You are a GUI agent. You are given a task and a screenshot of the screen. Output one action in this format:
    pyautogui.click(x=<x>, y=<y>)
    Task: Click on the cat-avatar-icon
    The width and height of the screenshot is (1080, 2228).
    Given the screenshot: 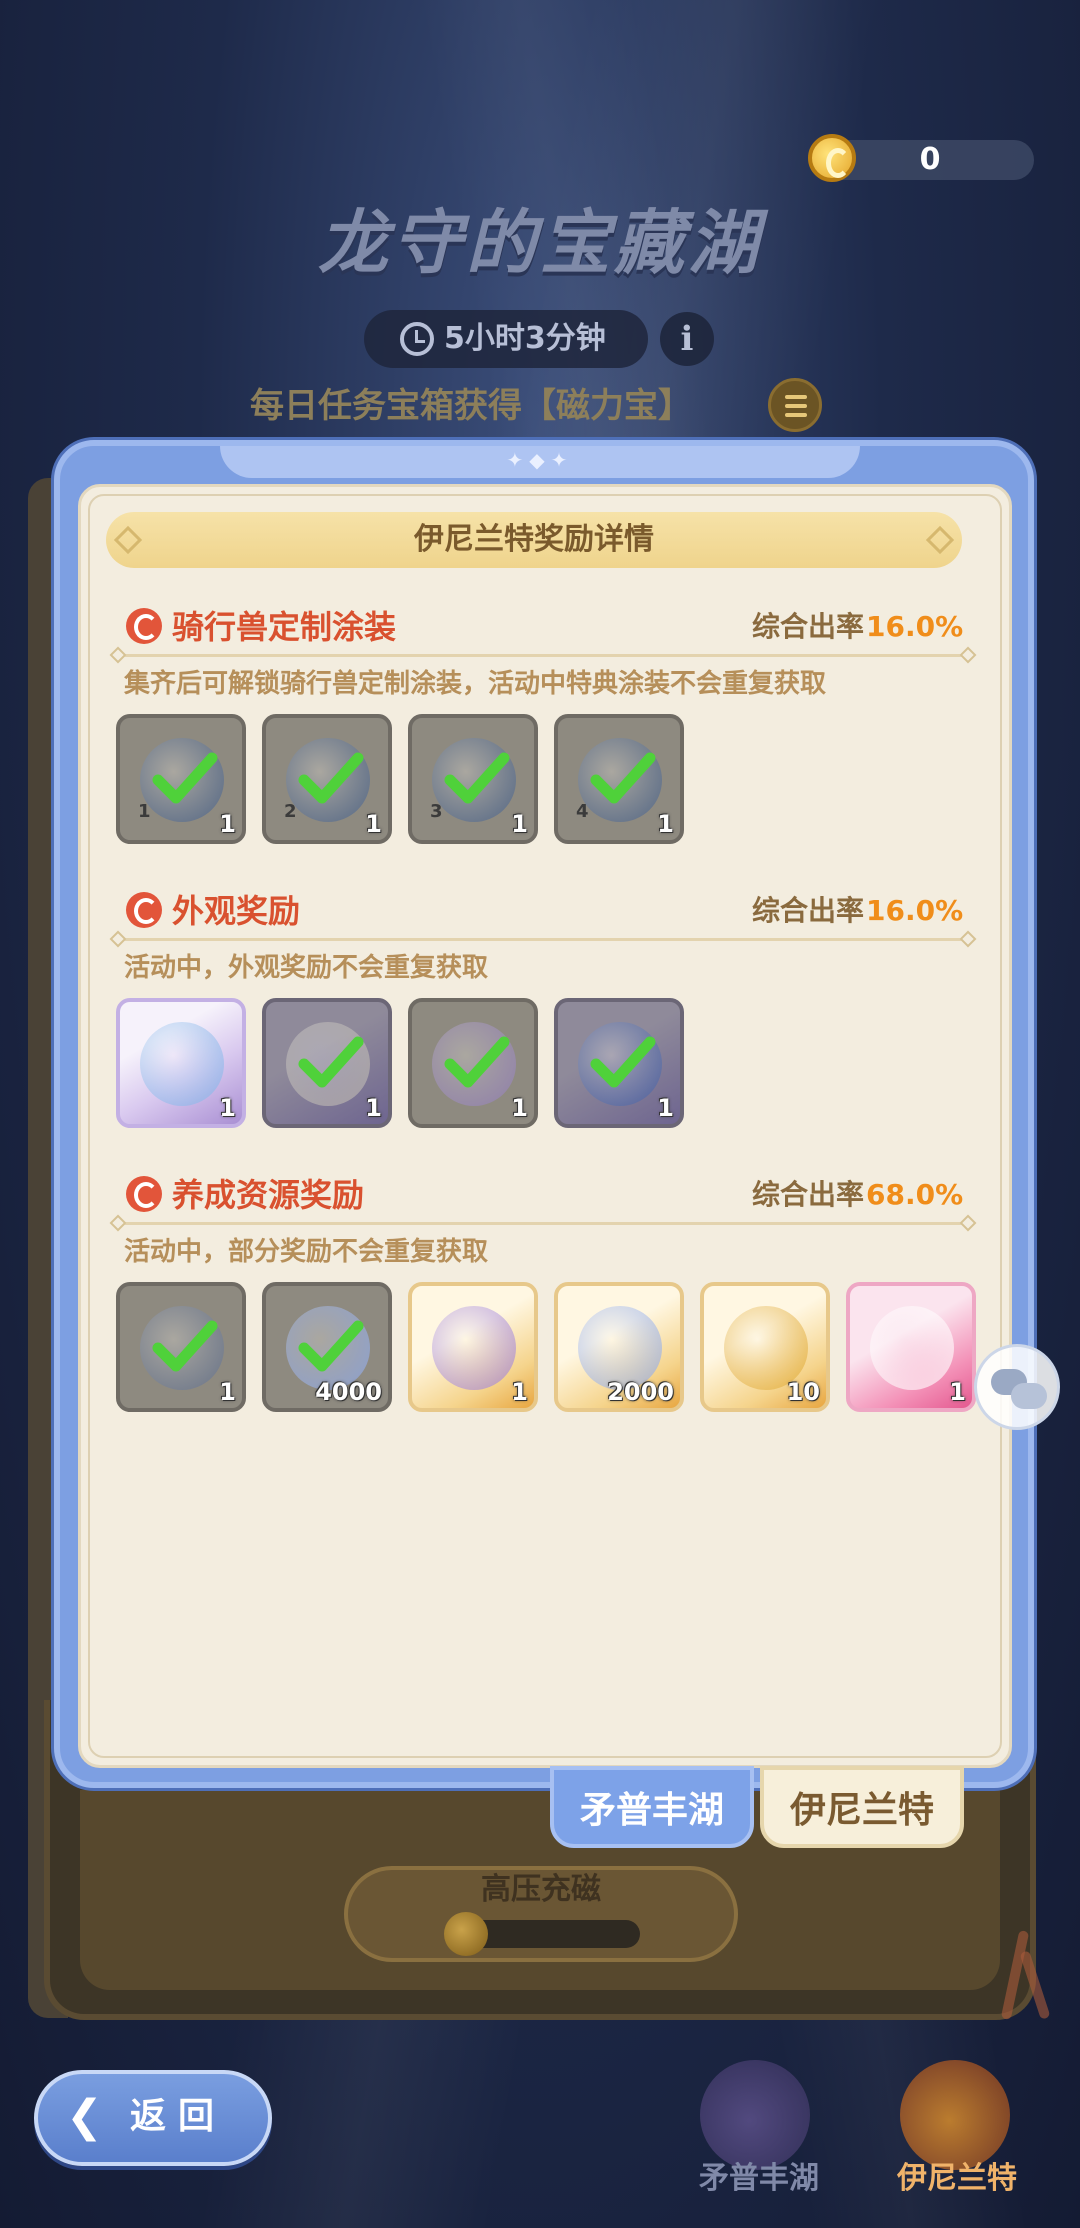 What is the action you would take?
    pyautogui.click(x=912, y=1348)
    